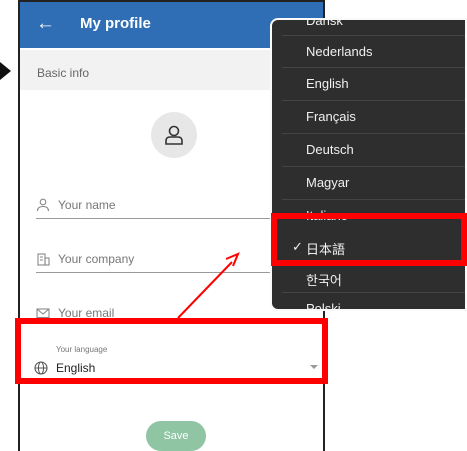 This screenshot has width=467, height=451. Describe the element at coordinates (368, 52) in the screenshot. I see `dropdown-item: Nederlands` at that location.